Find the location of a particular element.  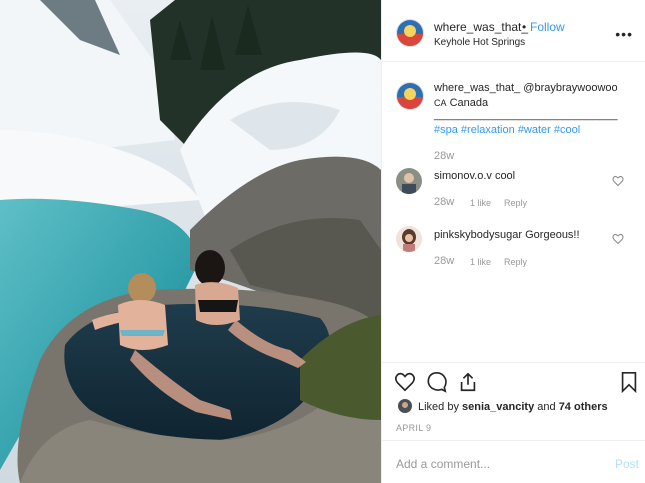

comment-text: pinkskybodysugar Gorgeous!! is located at coordinates (507, 235).